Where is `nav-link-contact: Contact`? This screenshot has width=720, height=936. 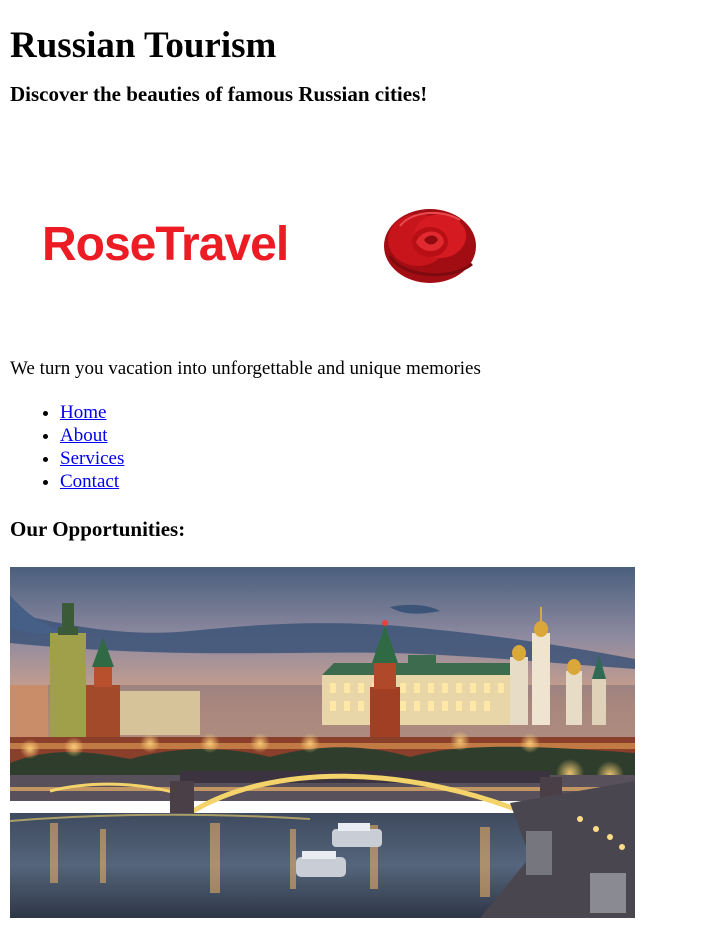 nav-link-contact: Contact is located at coordinates (89, 481).